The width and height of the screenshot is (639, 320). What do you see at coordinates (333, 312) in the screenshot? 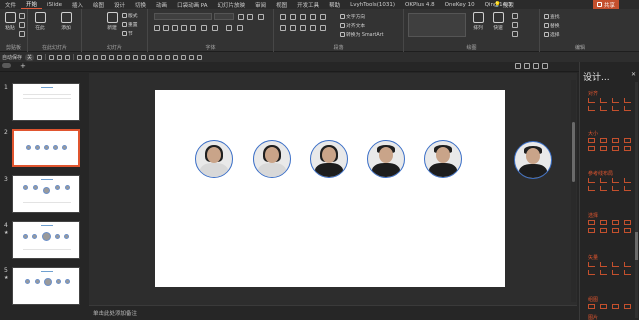
I see `notes-pane: 单击此处添加备注` at bounding box center [333, 312].